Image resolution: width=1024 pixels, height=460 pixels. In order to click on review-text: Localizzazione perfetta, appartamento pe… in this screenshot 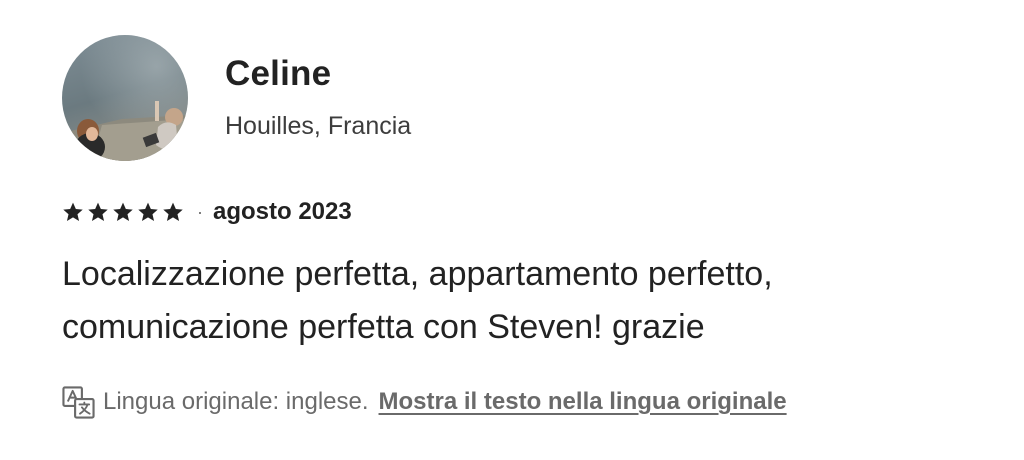, I will do `click(417, 300)`.